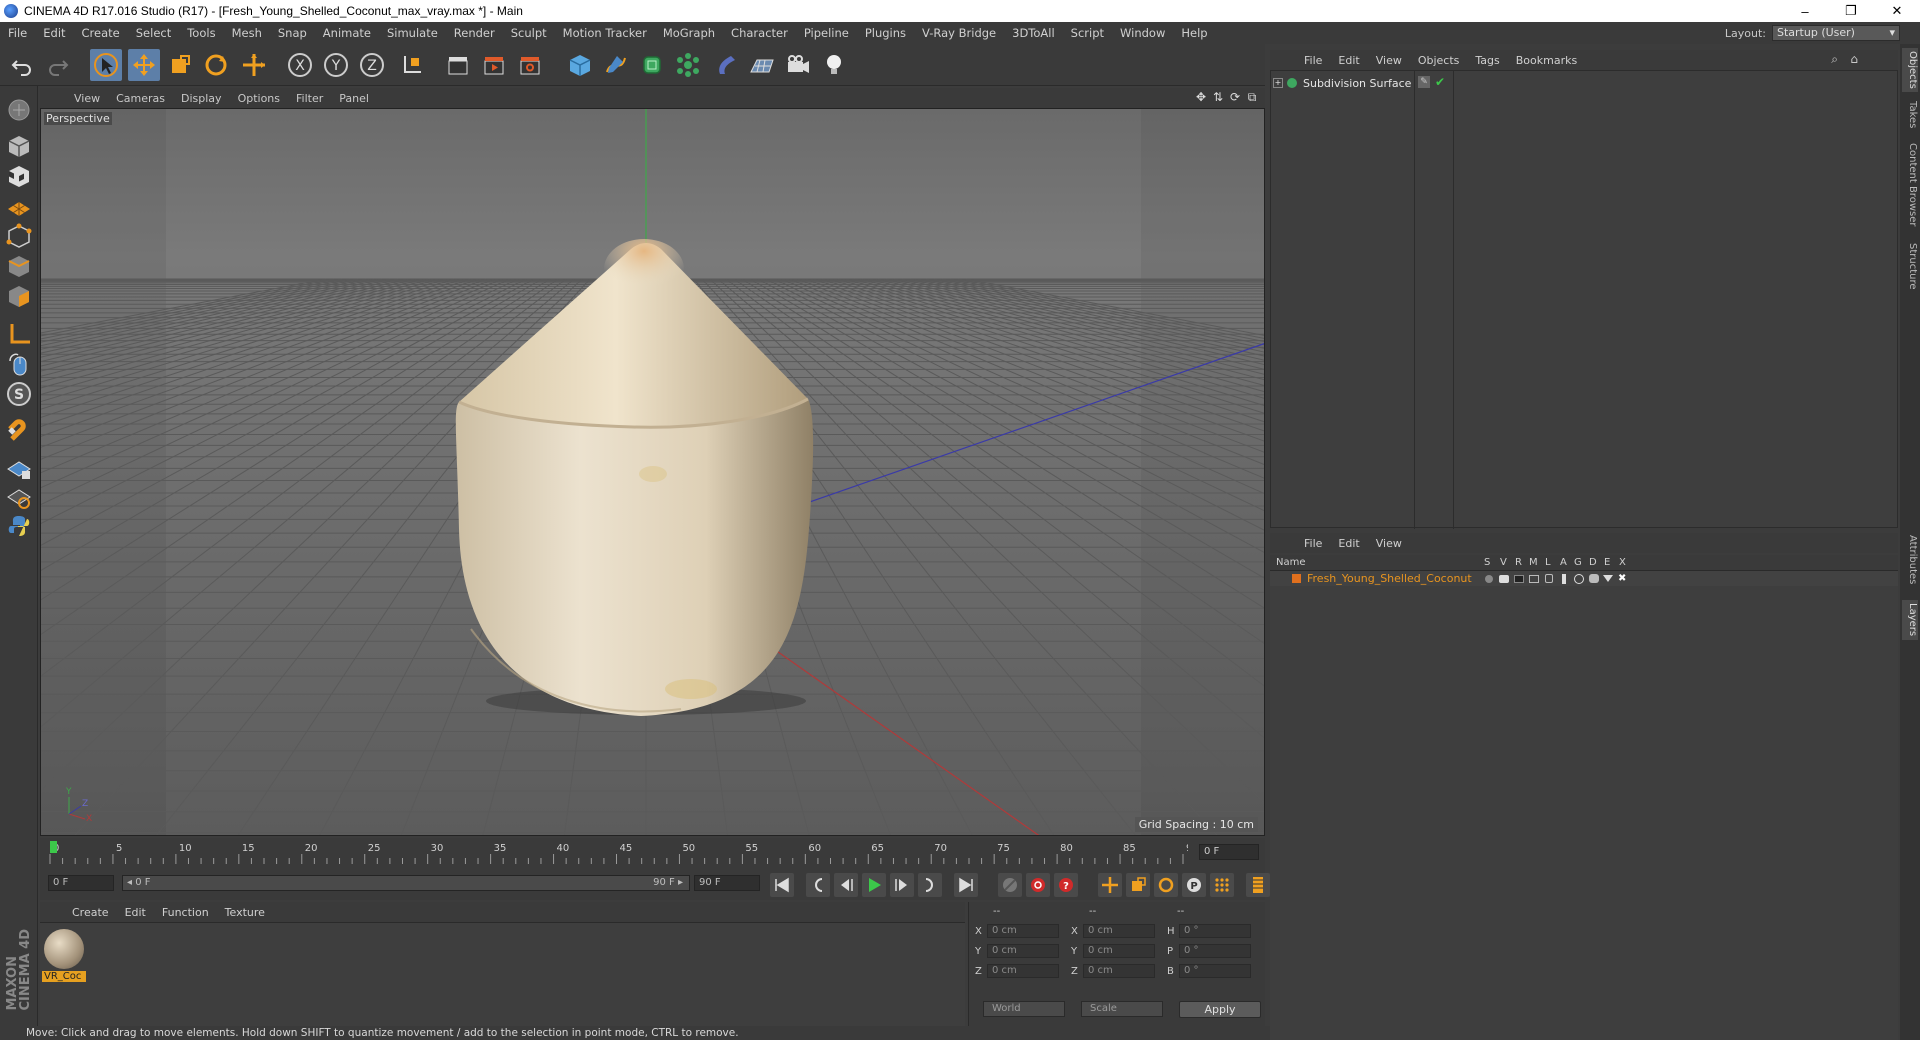  What do you see at coordinates (494, 65) in the screenshot?
I see `render-to-picture-viewer-button` at bounding box center [494, 65].